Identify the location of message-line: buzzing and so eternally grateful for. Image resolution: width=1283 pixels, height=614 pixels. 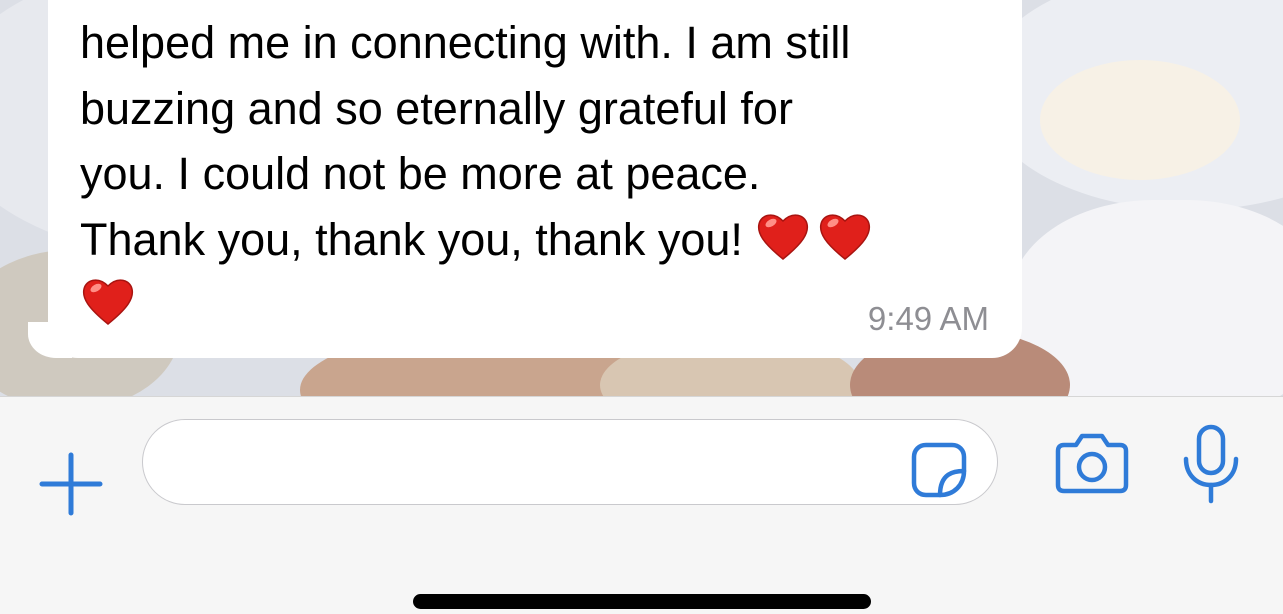
(436, 108).